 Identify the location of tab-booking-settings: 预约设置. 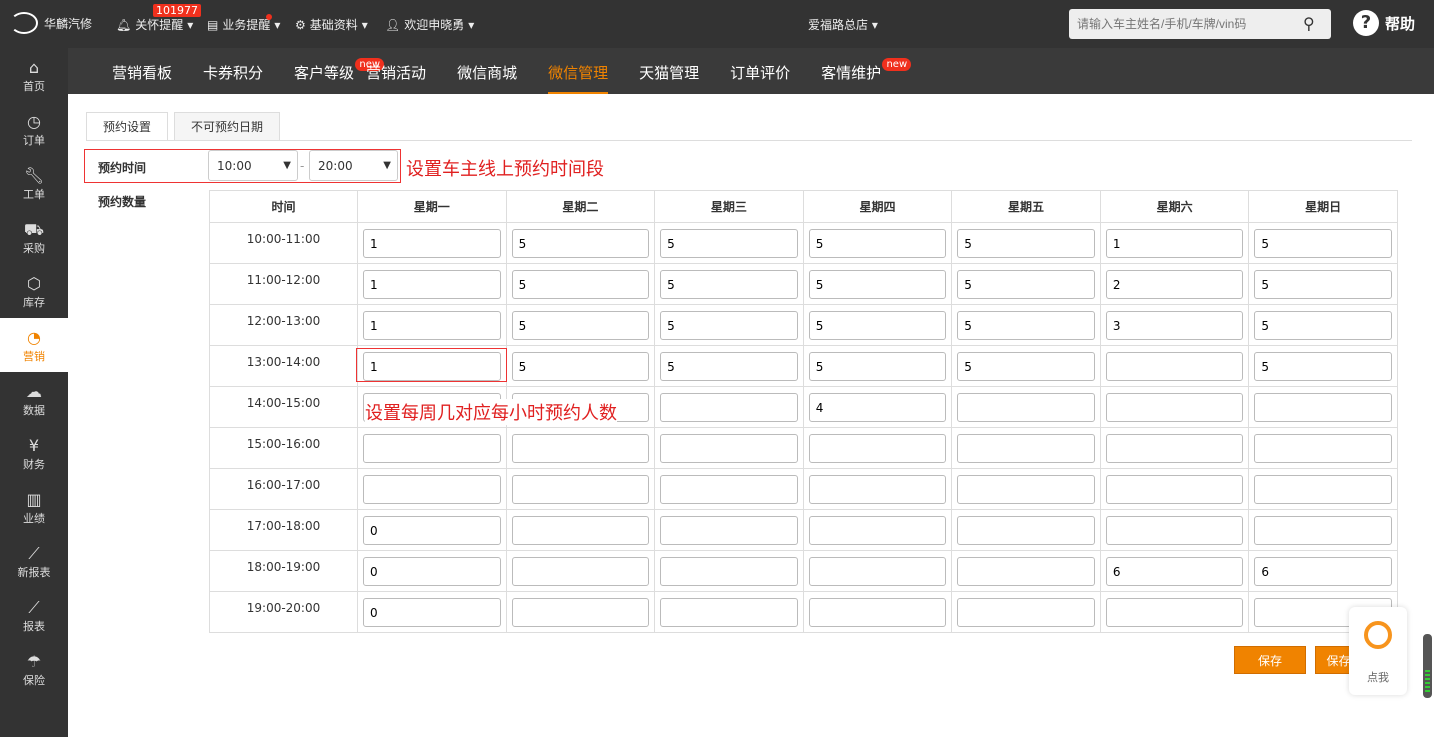
(127, 126).